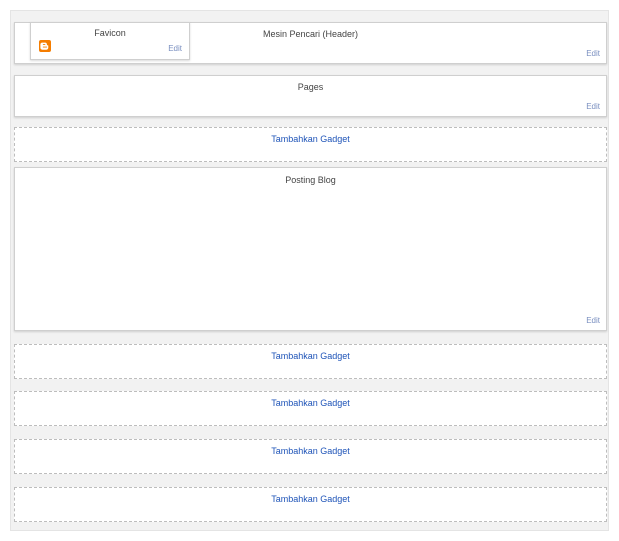 The height and width of the screenshot is (541, 619). Describe the element at coordinates (45, 46) in the screenshot. I see `blogger-icon` at that location.